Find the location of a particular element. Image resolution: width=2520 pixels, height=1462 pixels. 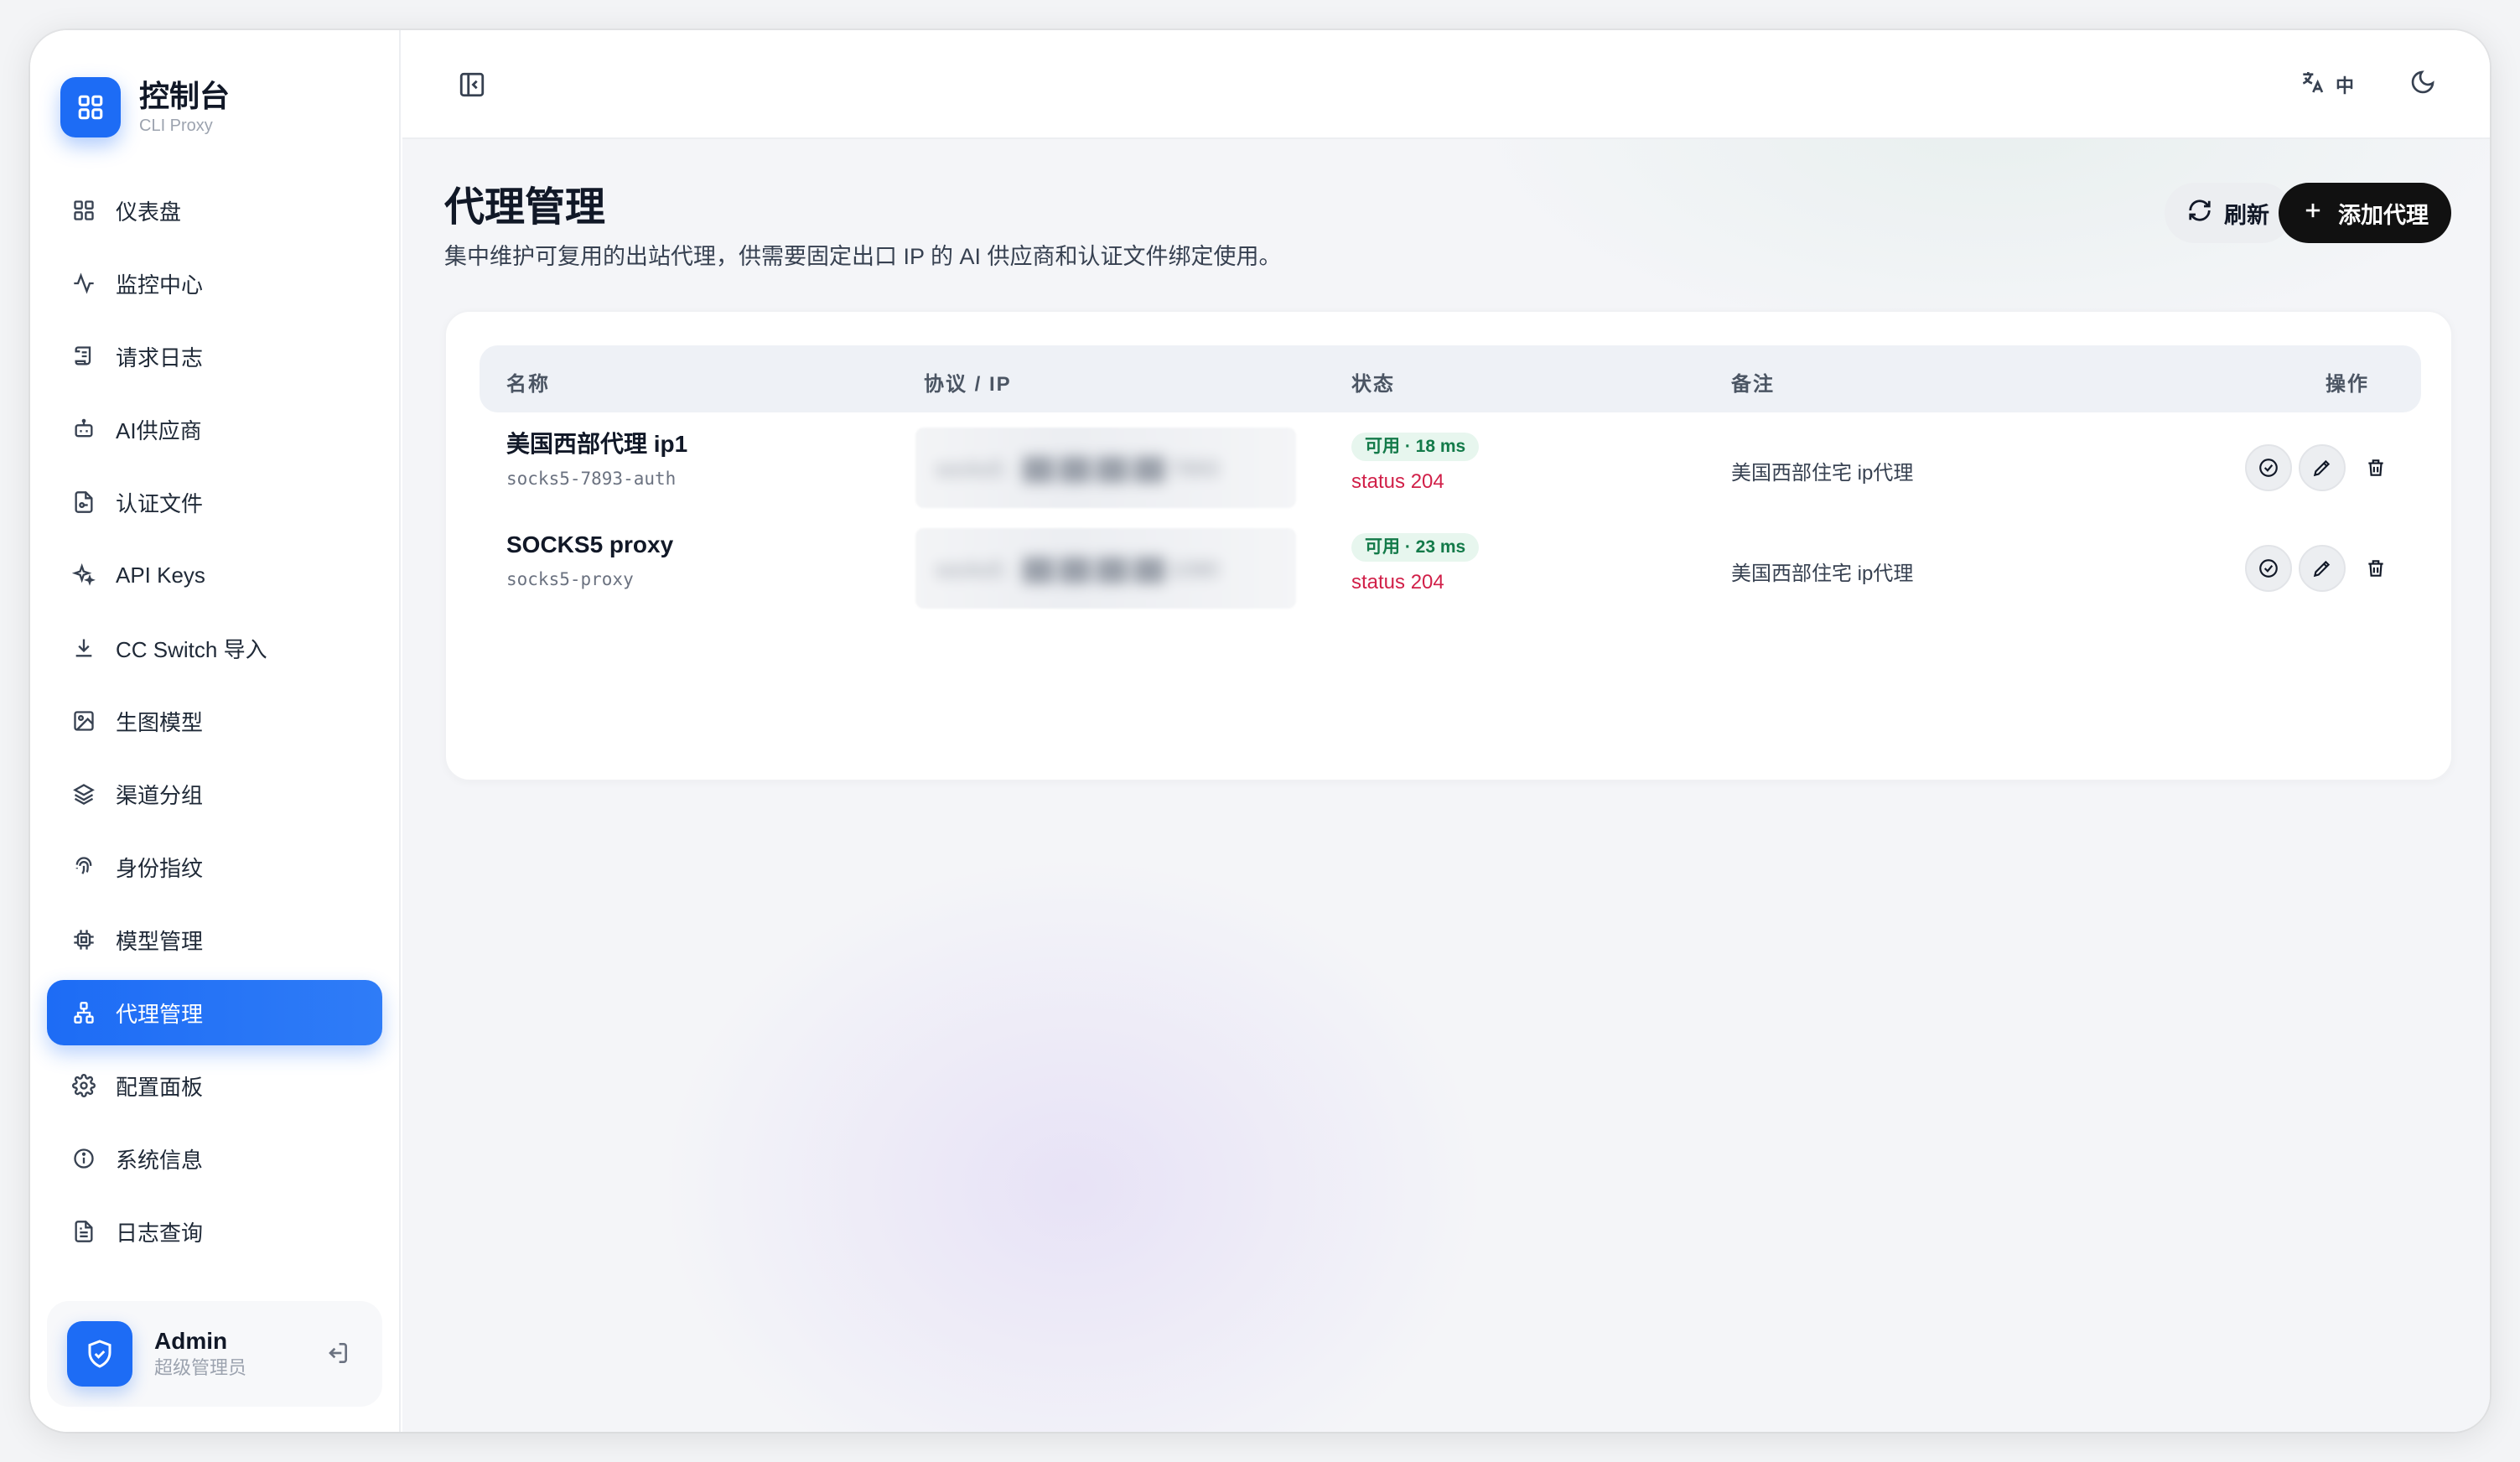

sidebar-item-cc-switch-import: CC Switch 导入 is located at coordinates (214, 648).